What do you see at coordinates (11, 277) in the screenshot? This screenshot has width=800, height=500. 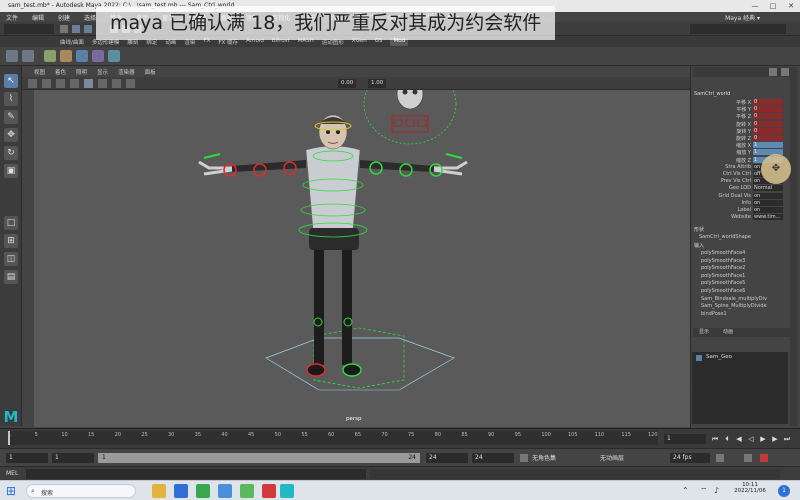 I see `persp-graph-layout-icon: ▤` at bounding box center [11, 277].